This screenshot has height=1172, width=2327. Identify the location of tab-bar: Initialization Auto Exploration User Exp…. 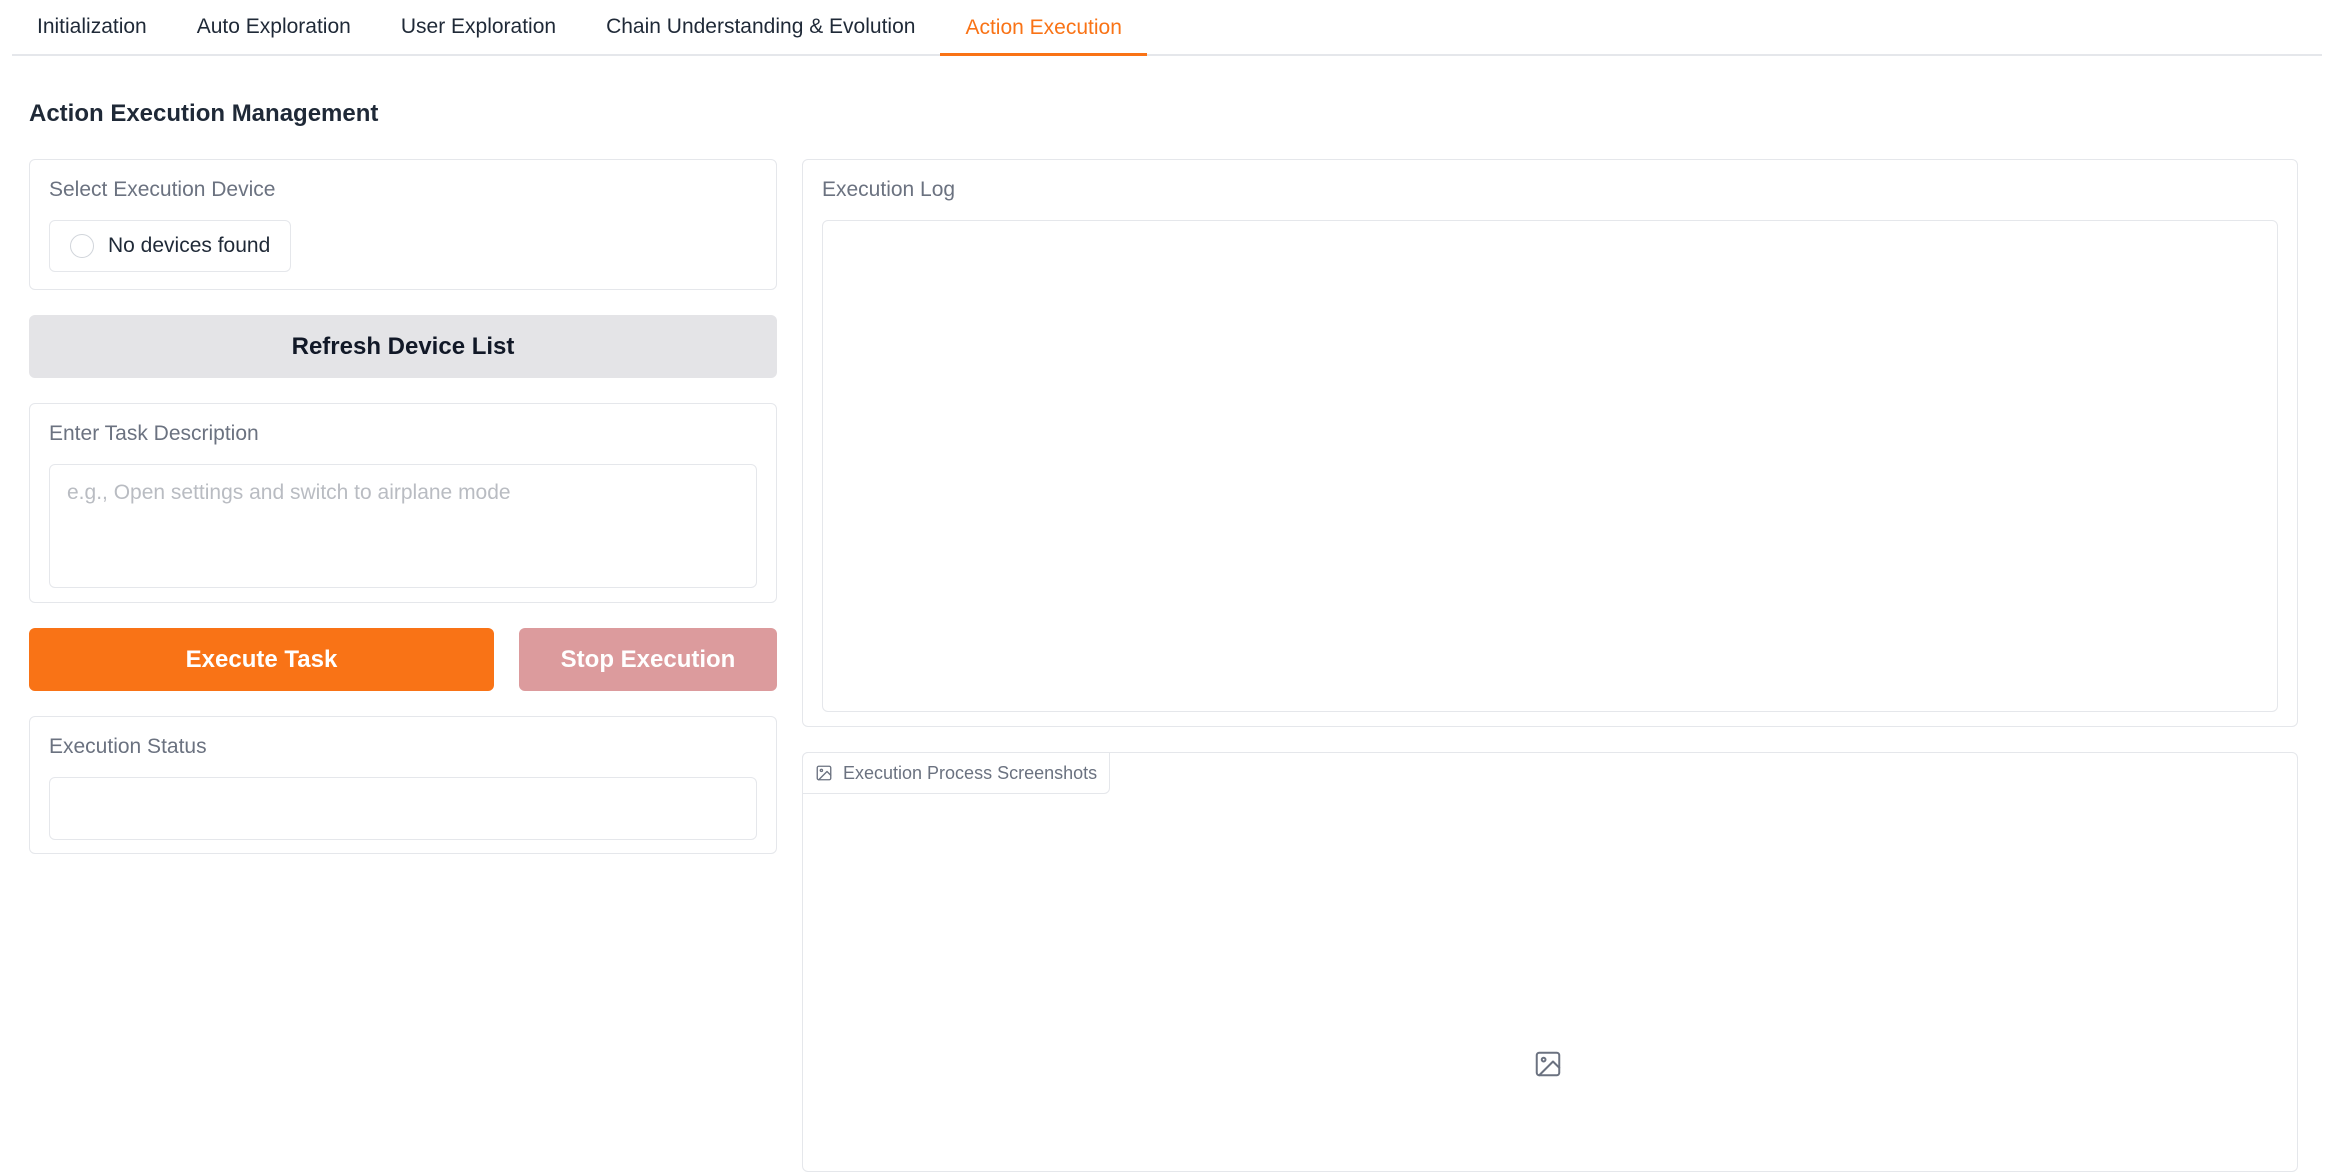
(1167, 28).